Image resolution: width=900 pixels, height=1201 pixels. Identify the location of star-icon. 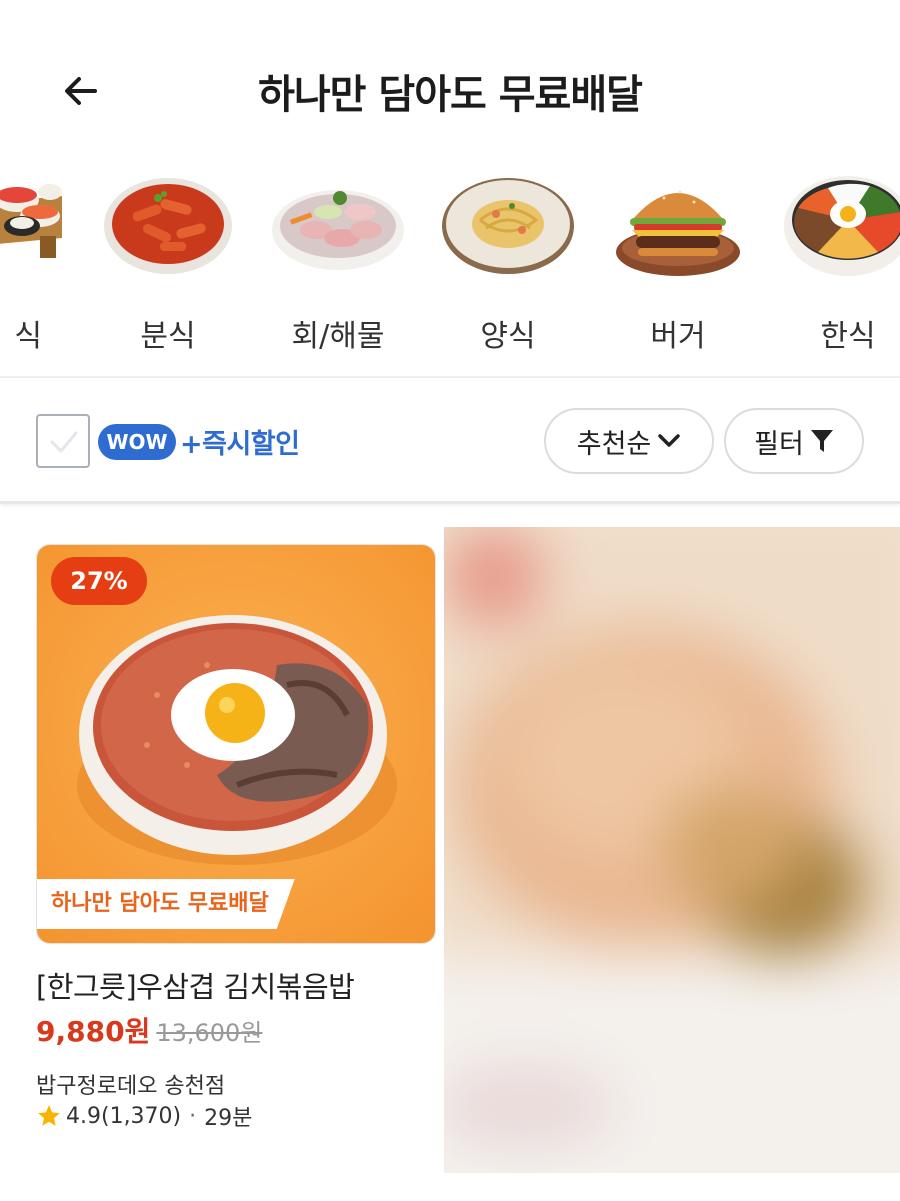
(49, 1116).